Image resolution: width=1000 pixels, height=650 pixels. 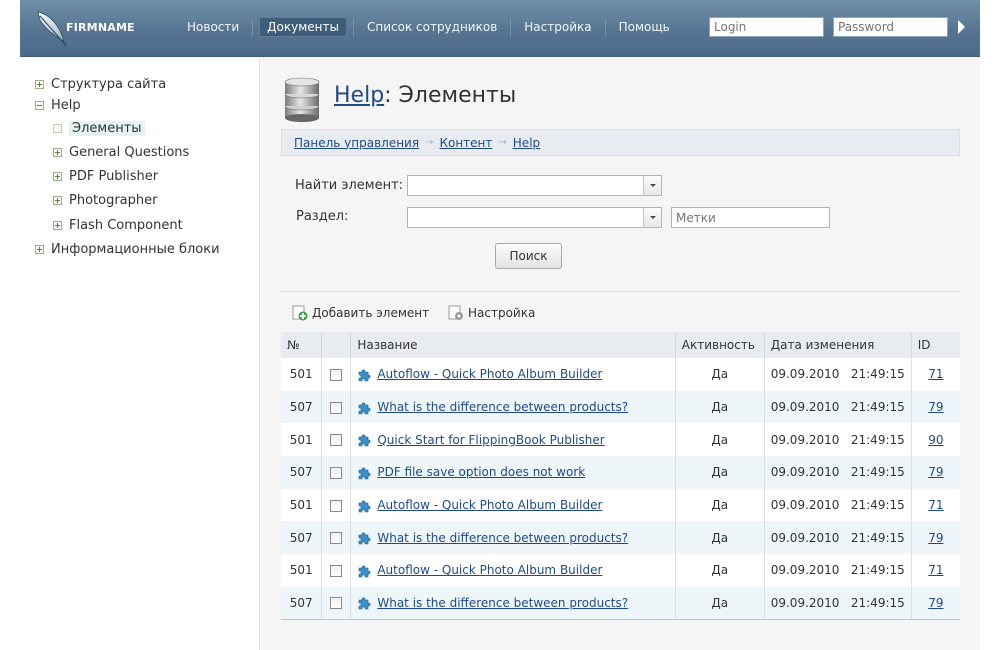 What do you see at coordinates (360, 313) in the screenshot?
I see `add-element-button: Добавить элемент` at bounding box center [360, 313].